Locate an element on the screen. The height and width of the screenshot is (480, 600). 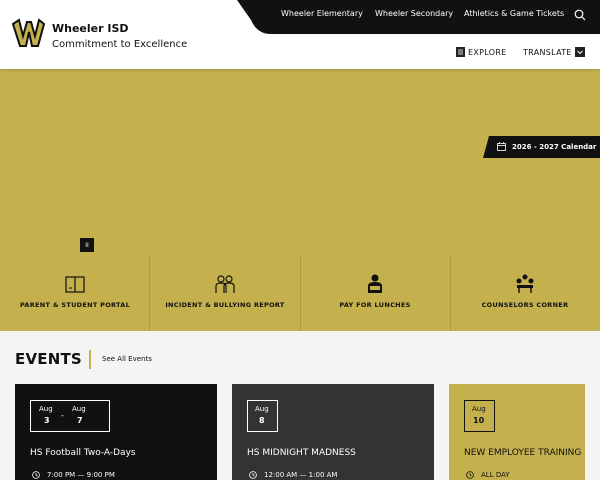
event-date: Aug 3 - Aug 7 is located at coordinates (70, 416).